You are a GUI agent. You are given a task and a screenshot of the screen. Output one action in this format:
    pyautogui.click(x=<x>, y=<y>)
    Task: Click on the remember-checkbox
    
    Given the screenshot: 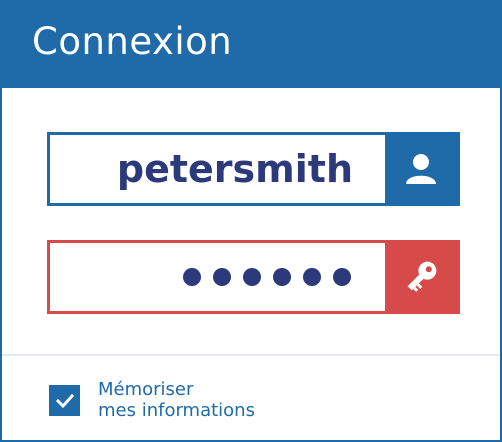 What is the action you would take?
    pyautogui.click(x=64, y=400)
    